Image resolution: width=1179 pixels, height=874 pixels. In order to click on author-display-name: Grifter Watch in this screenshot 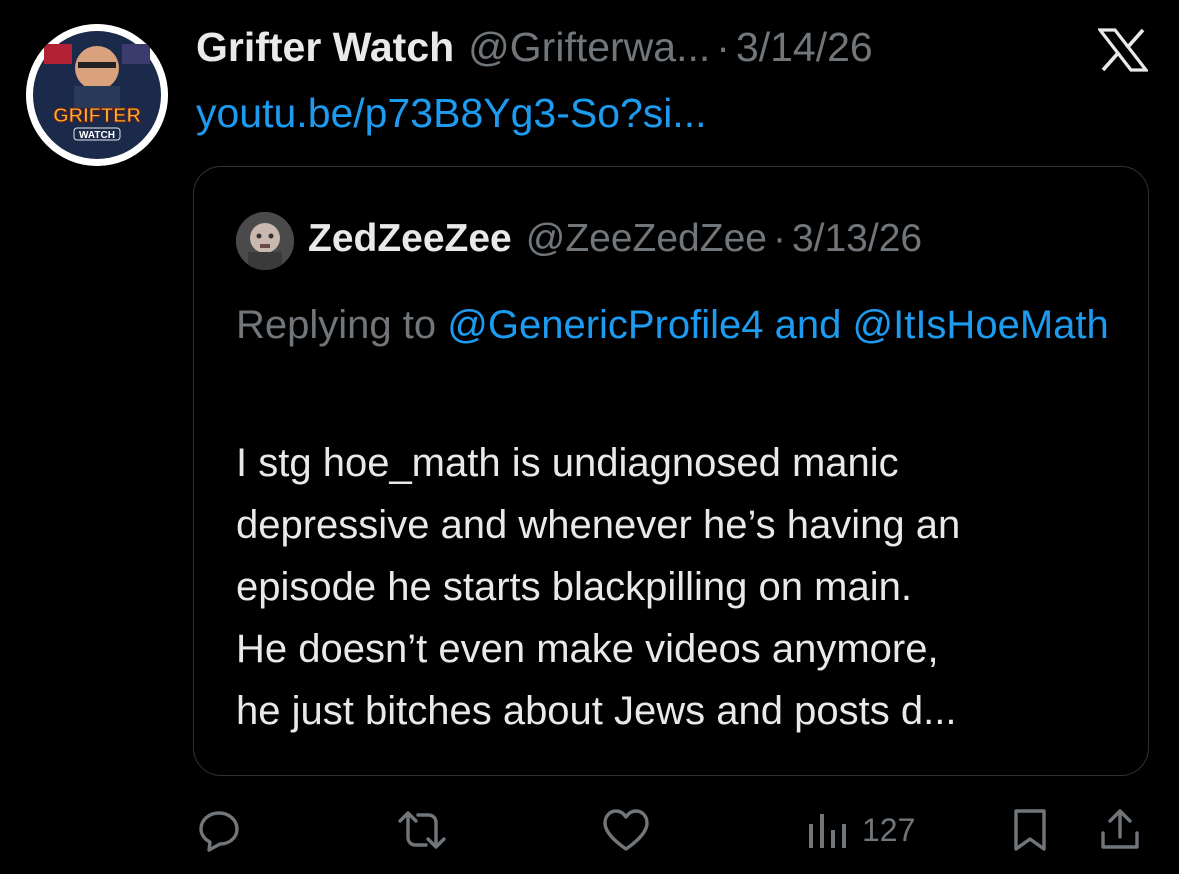, I will do `click(325, 47)`.